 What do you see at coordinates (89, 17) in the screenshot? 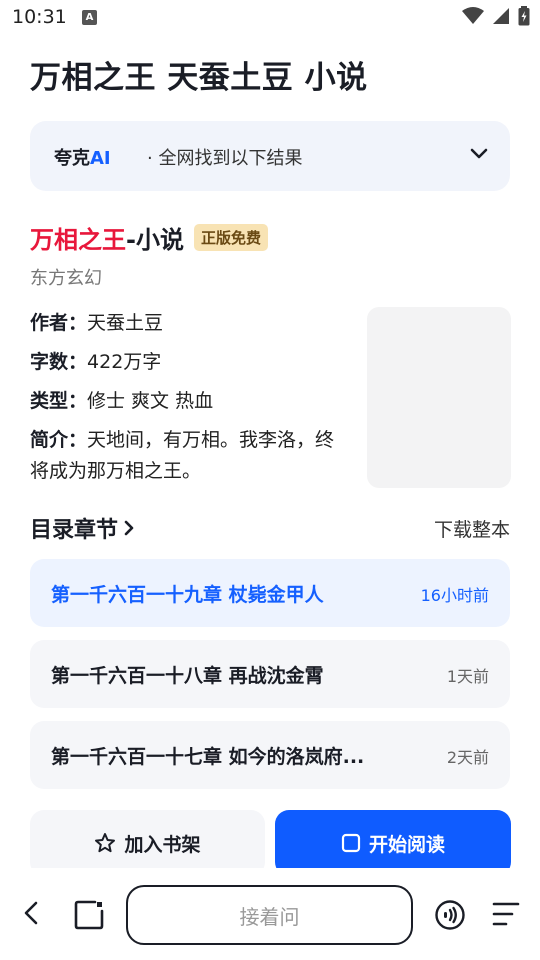
I see `notification-icon: A` at bounding box center [89, 17].